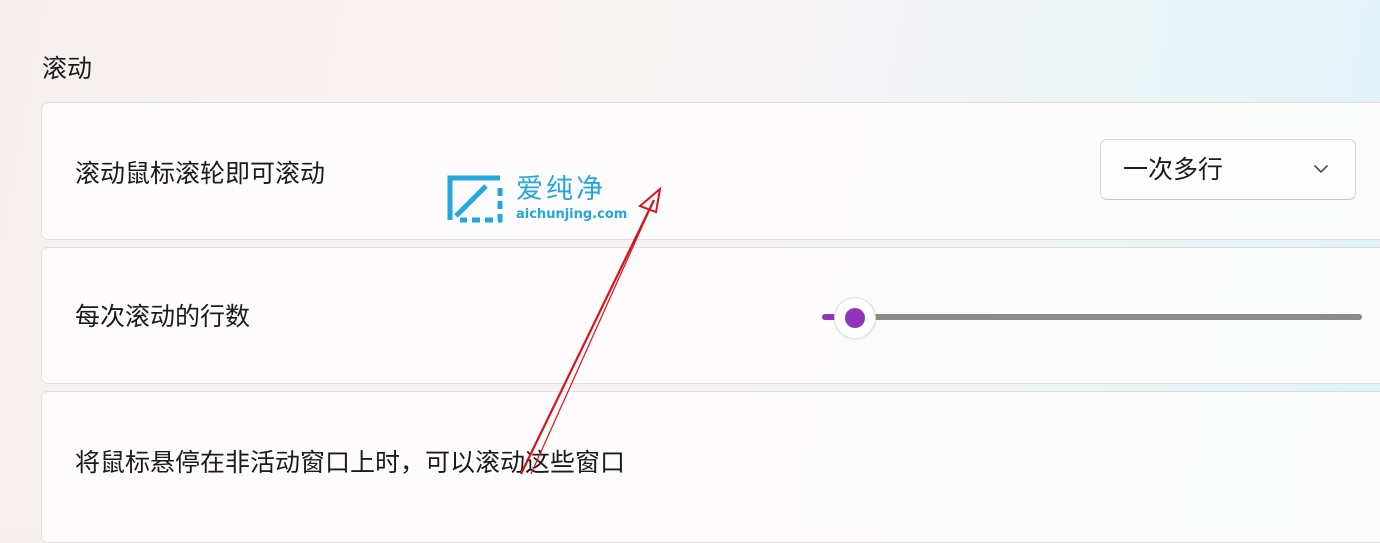  What do you see at coordinates (1110, 317) in the screenshot?
I see `slider-track` at bounding box center [1110, 317].